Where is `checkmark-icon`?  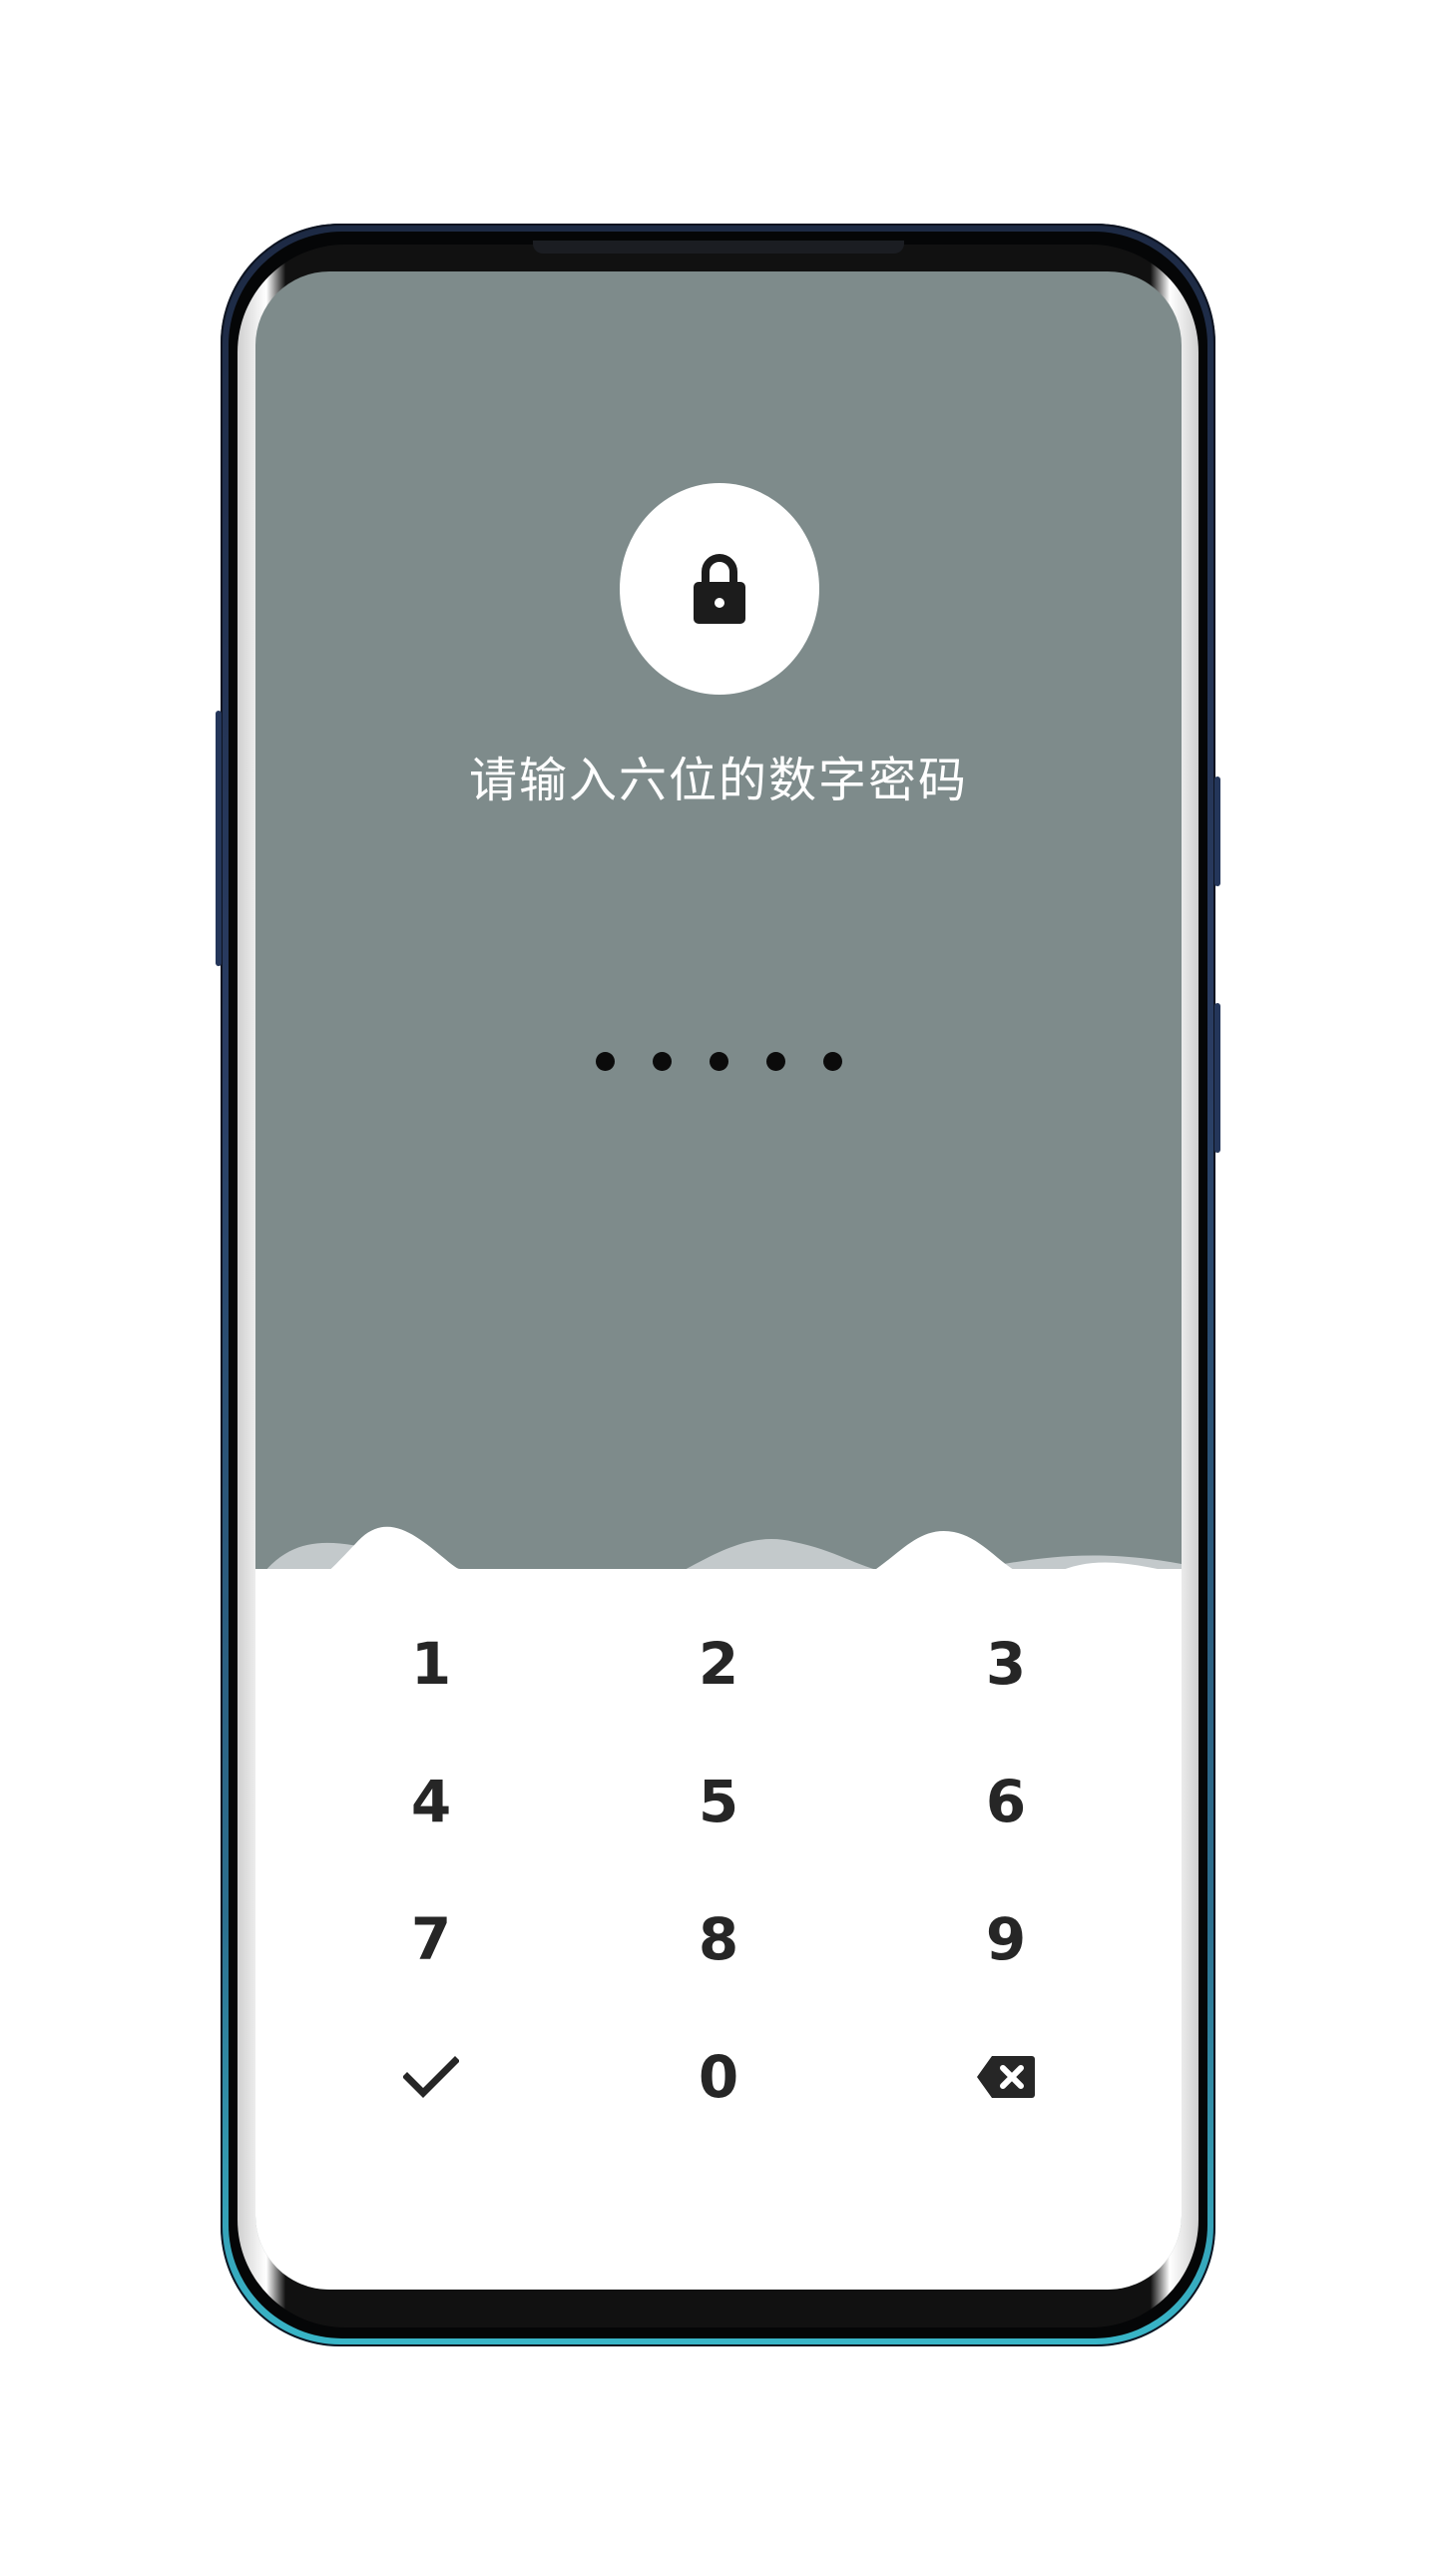
checkmark-icon is located at coordinates (431, 2077).